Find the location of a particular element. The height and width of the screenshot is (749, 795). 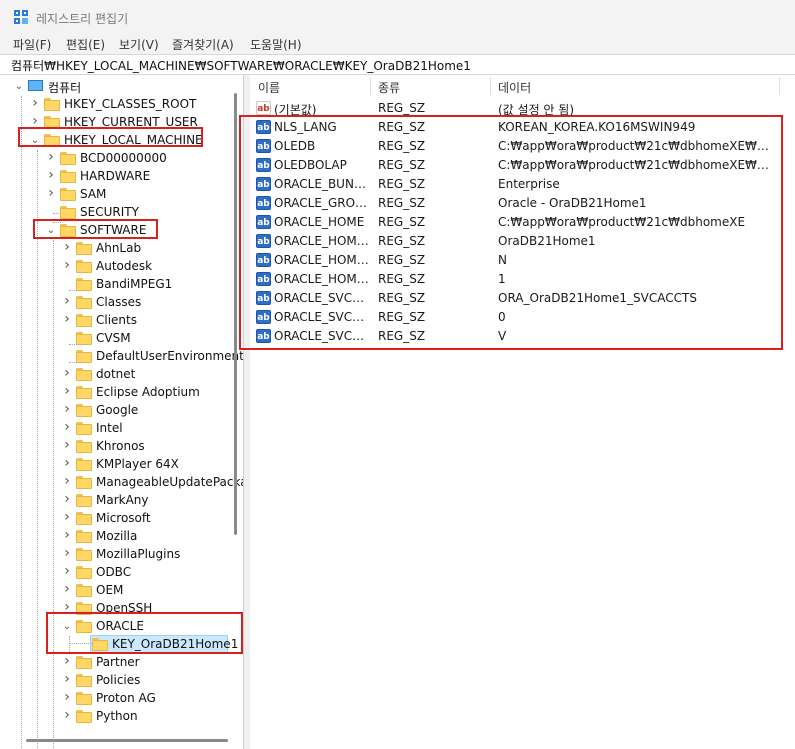

tree-node-label: Classes is located at coordinates (119, 302).